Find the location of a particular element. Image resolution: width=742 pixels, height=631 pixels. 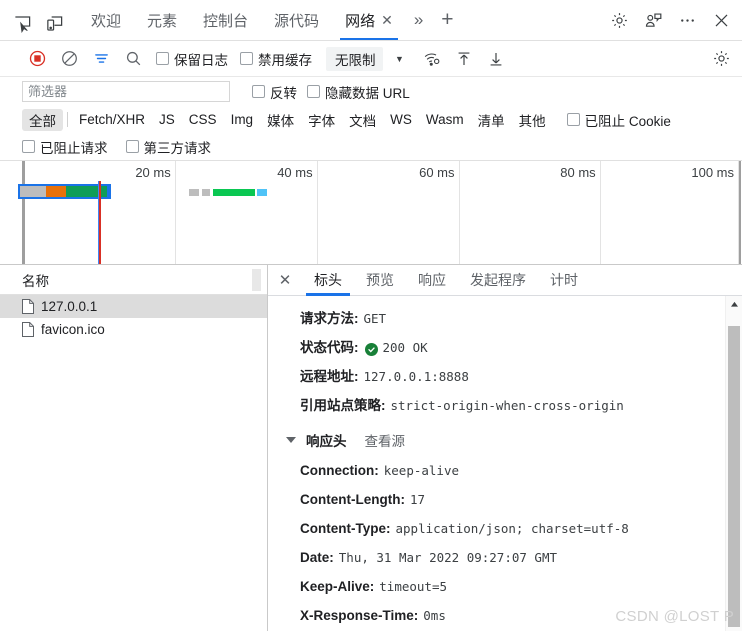

tabbar-right-actions is located at coordinates (670, 20).